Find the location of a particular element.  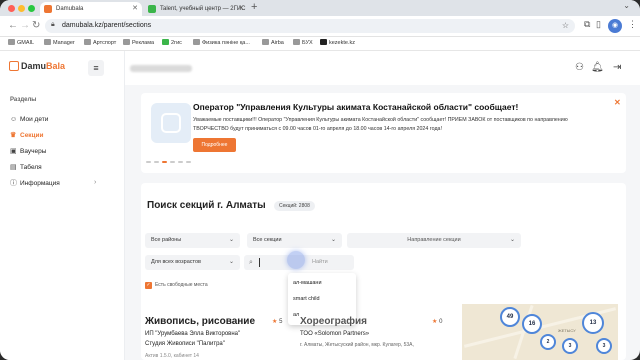

bookmark-star-icon: ☆ is located at coordinates (565, 26).